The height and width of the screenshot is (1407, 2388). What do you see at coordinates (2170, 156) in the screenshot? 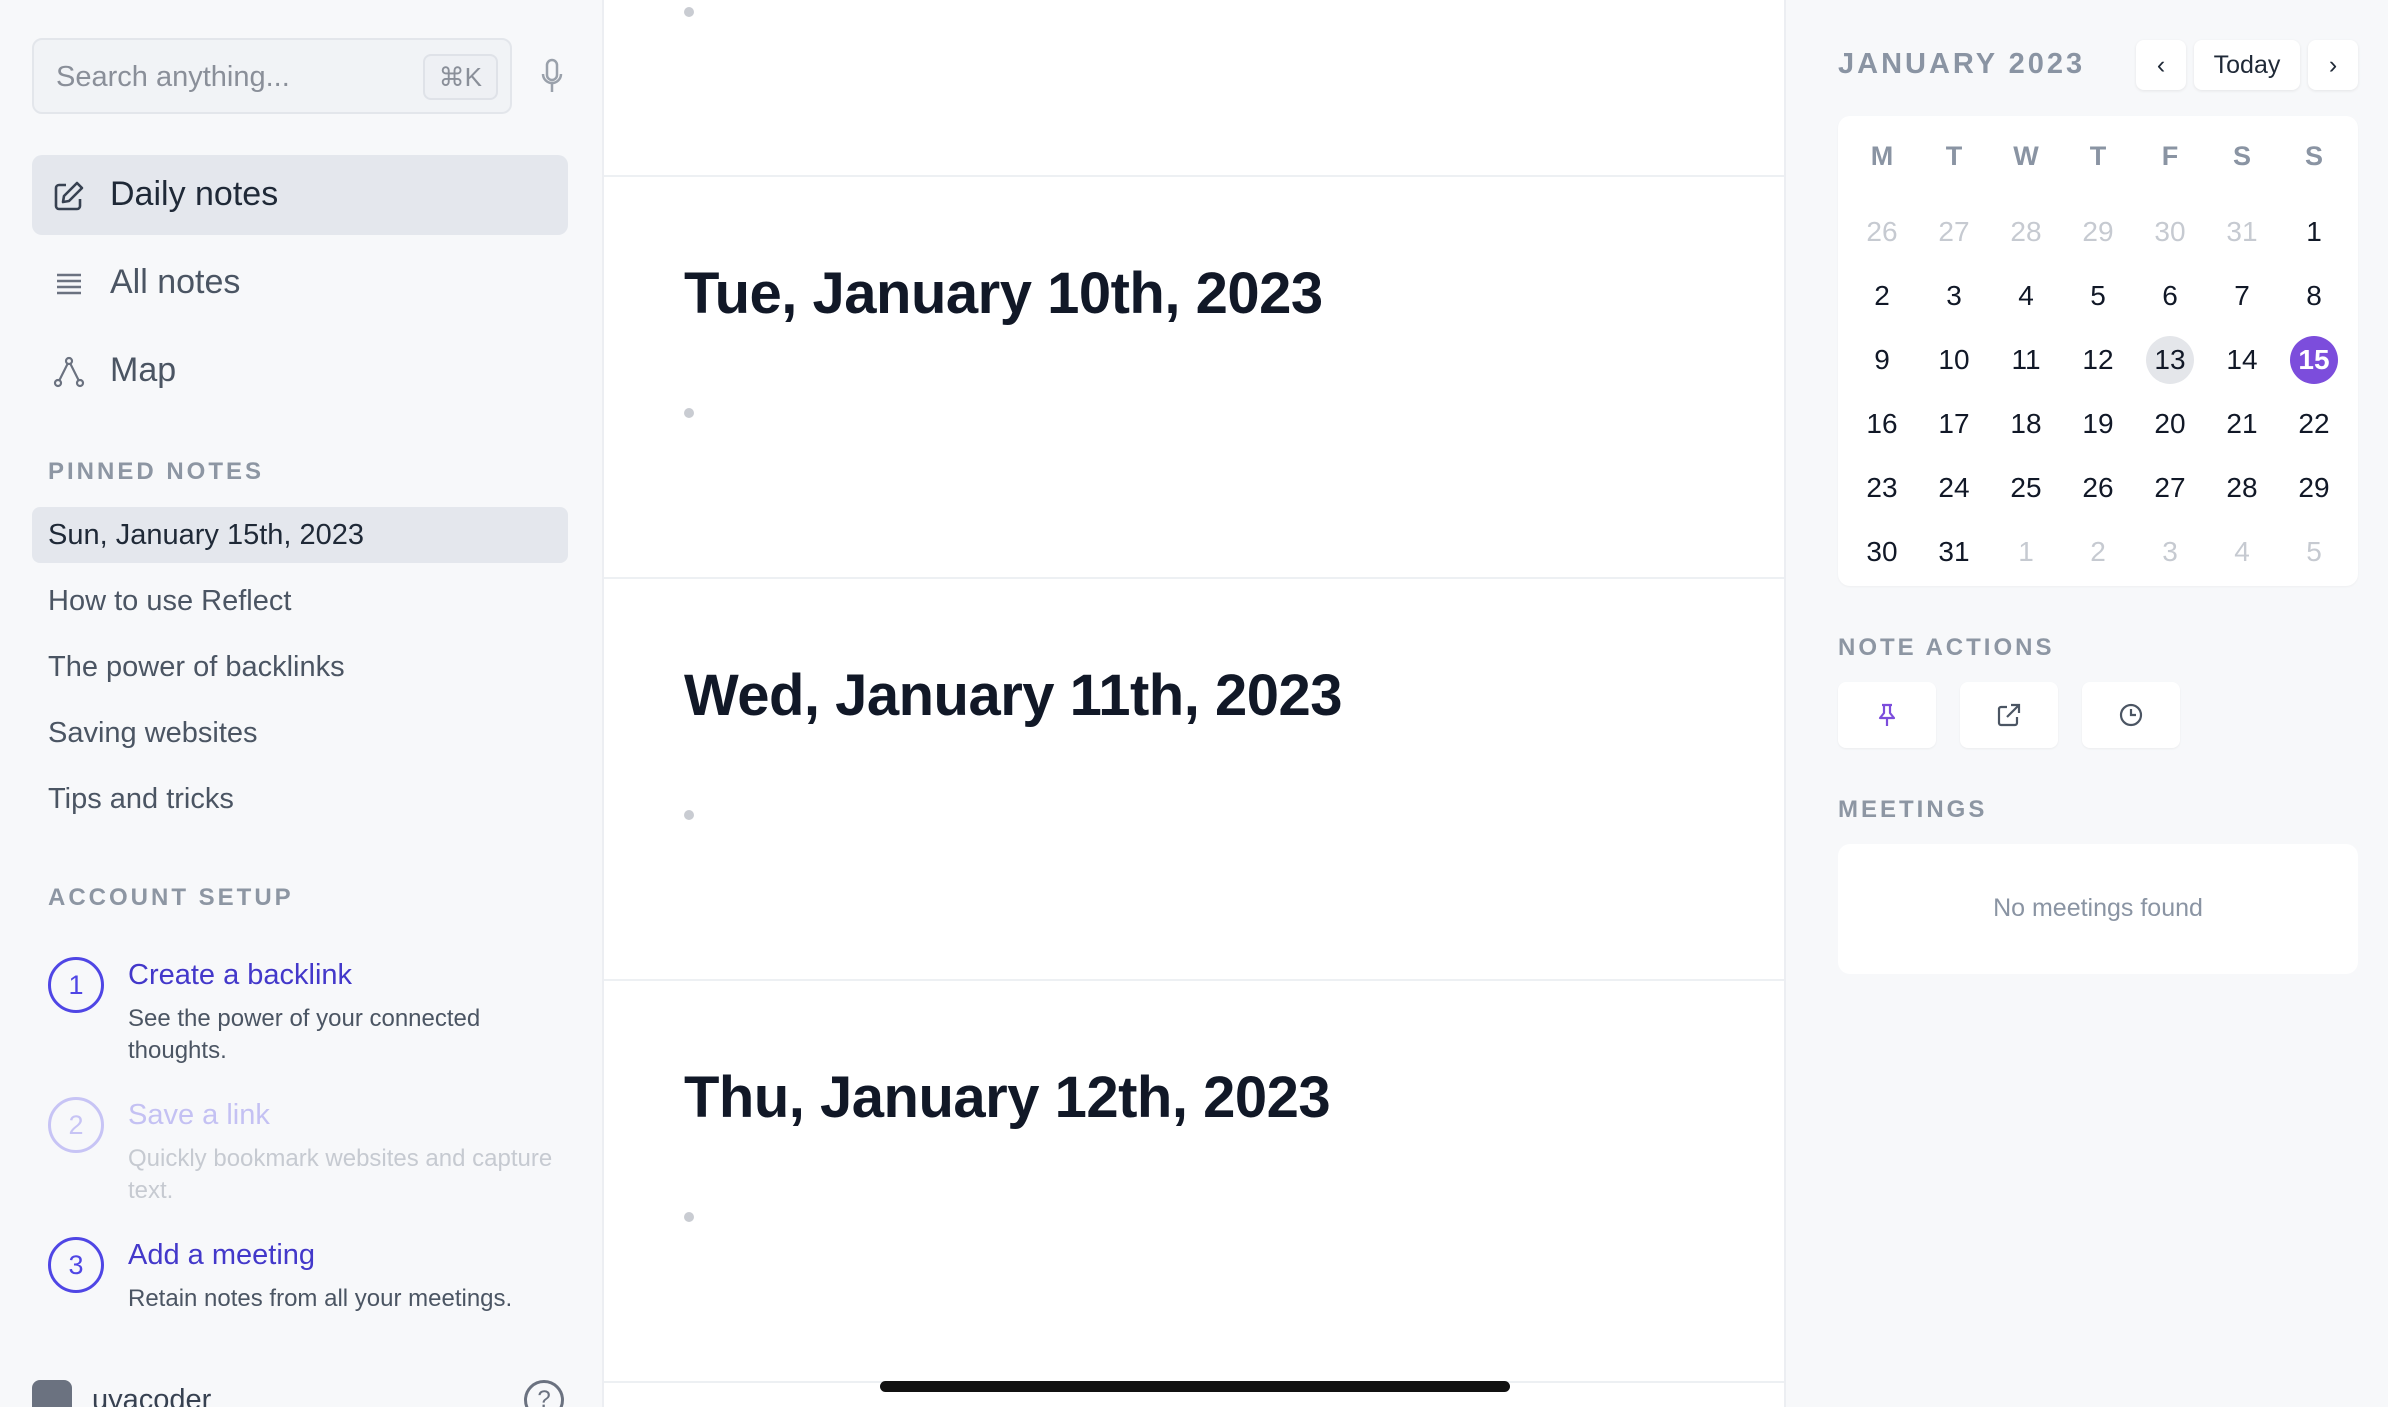
I see `weekday-header: F` at bounding box center [2170, 156].